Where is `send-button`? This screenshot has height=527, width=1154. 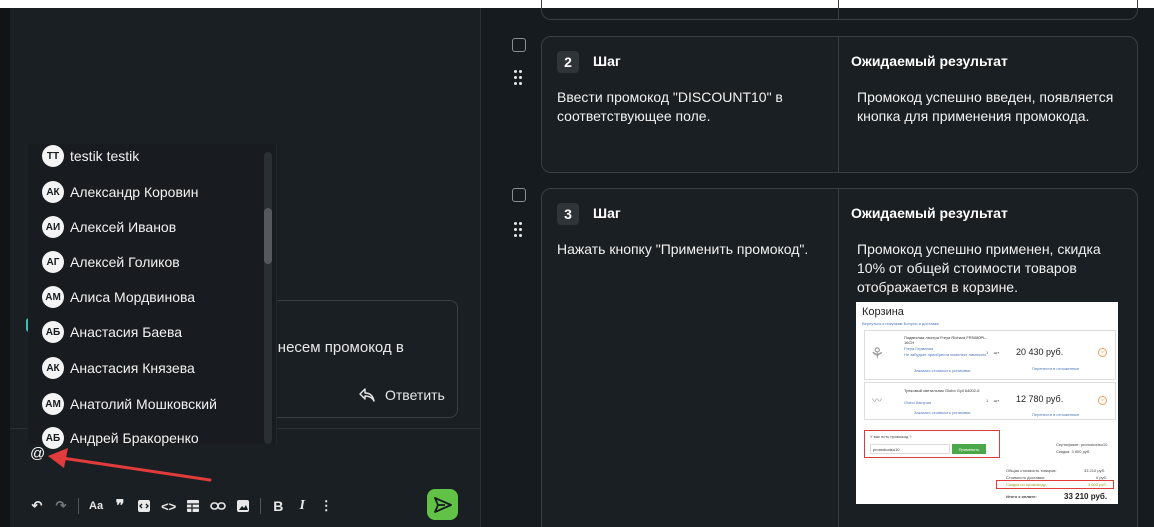
send-button is located at coordinates (442, 504).